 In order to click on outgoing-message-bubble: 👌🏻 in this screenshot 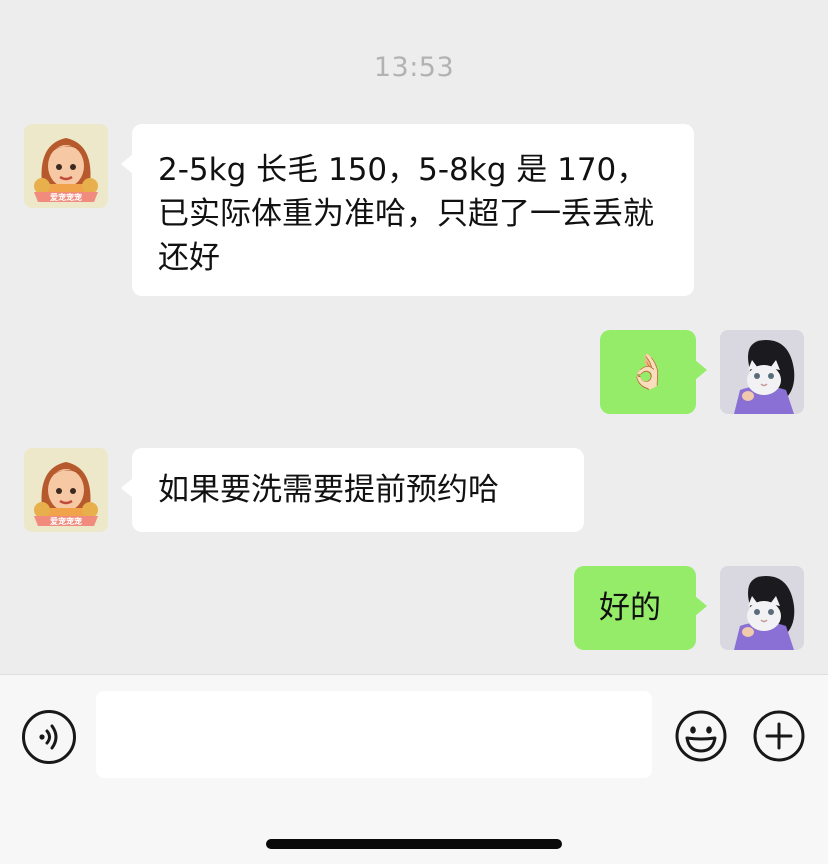, I will do `click(653, 372)`.